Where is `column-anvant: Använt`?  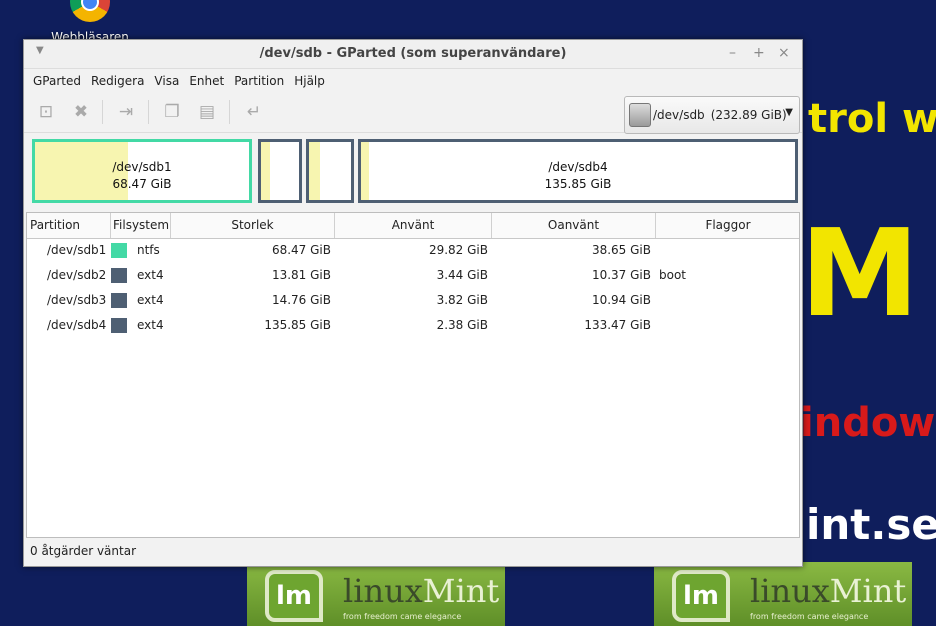 column-anvant: Använt is located at coordinates (413, 225).